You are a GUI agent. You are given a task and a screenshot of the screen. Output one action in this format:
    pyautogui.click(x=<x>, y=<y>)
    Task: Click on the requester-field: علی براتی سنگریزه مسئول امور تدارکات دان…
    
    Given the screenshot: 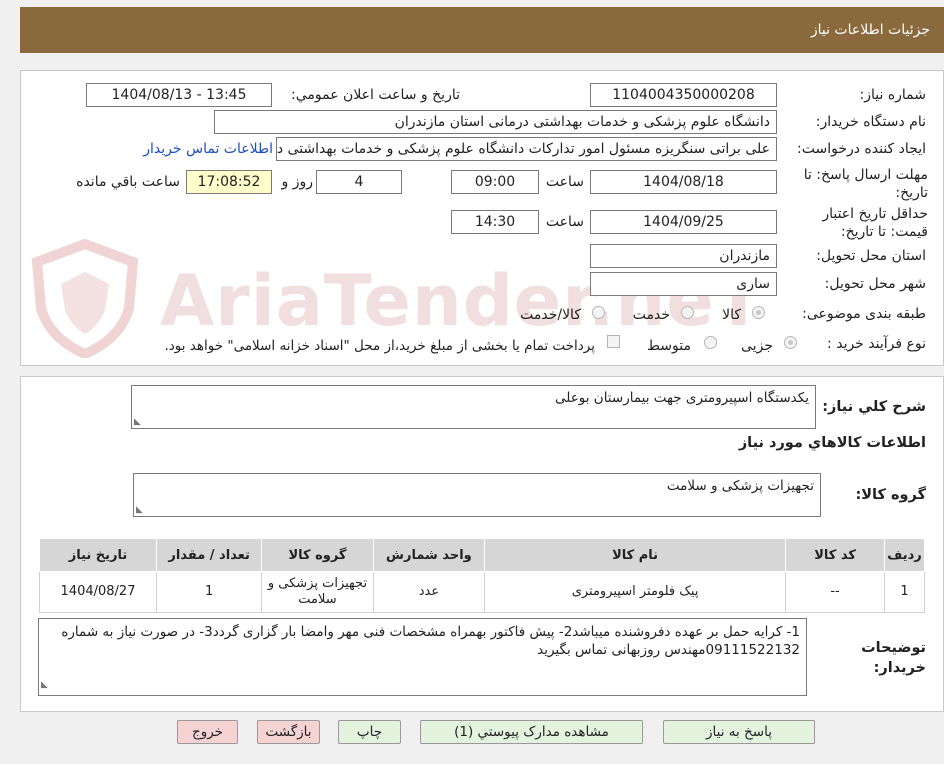 What is the action you would take?
    pyautogui.click(x=526, y=149)
    